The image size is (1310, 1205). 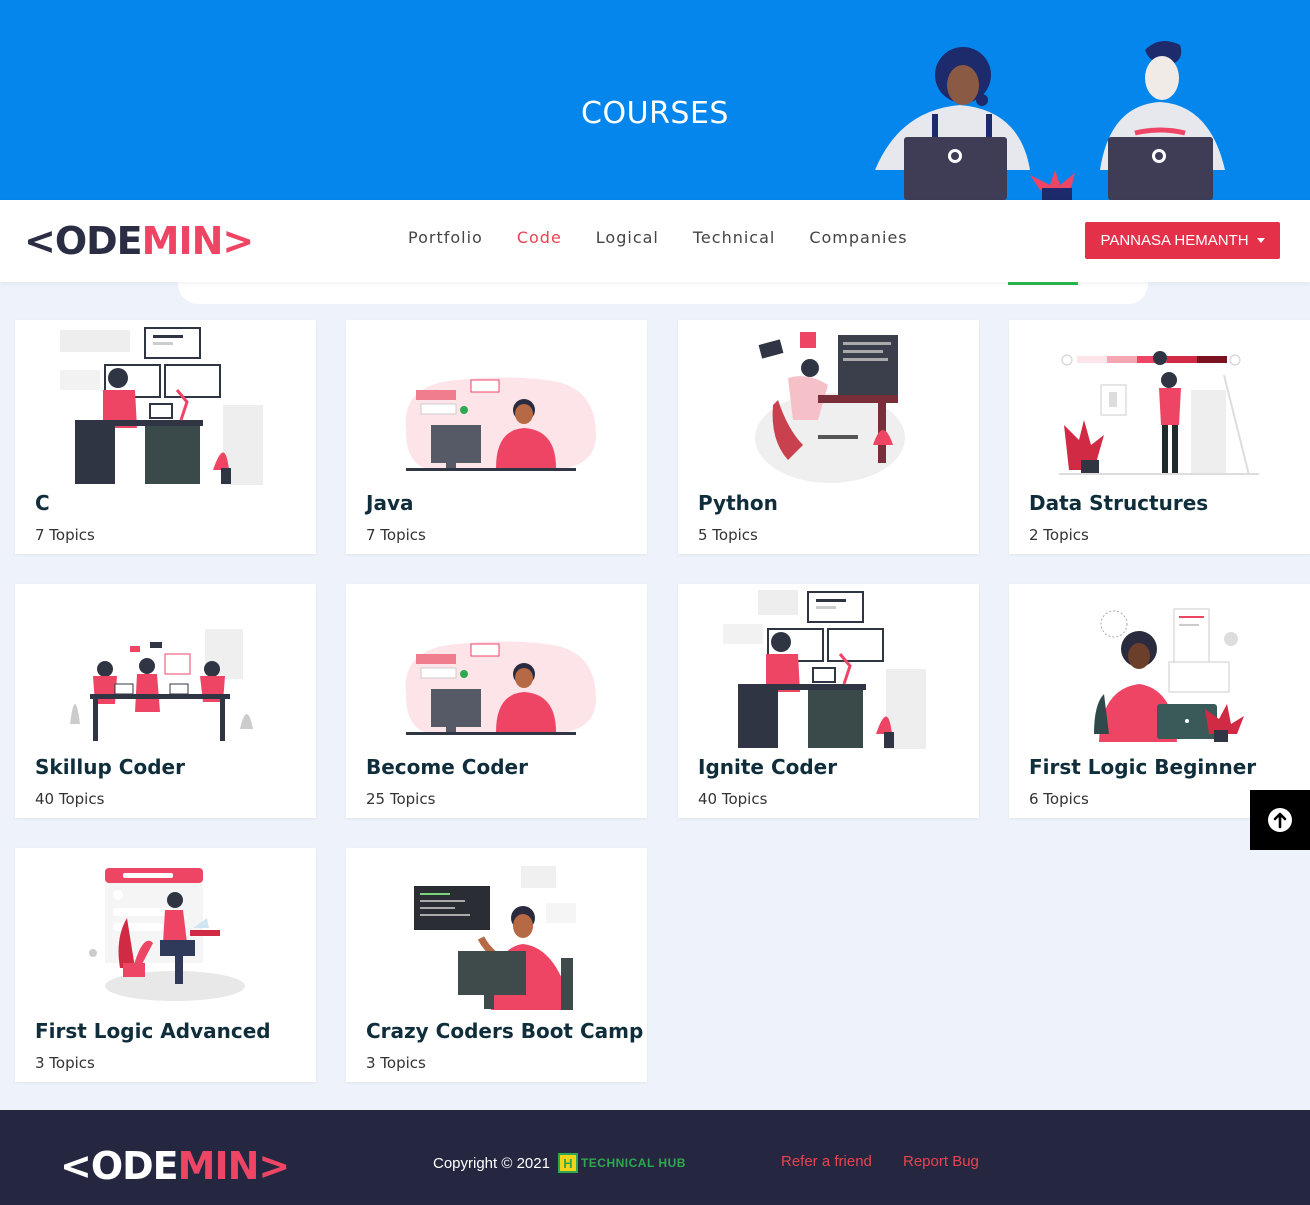 What do you see at coordinates (1043, 283) in the screenshot?
I see `tray-accent-bar` at bounding box center [1043, 283].